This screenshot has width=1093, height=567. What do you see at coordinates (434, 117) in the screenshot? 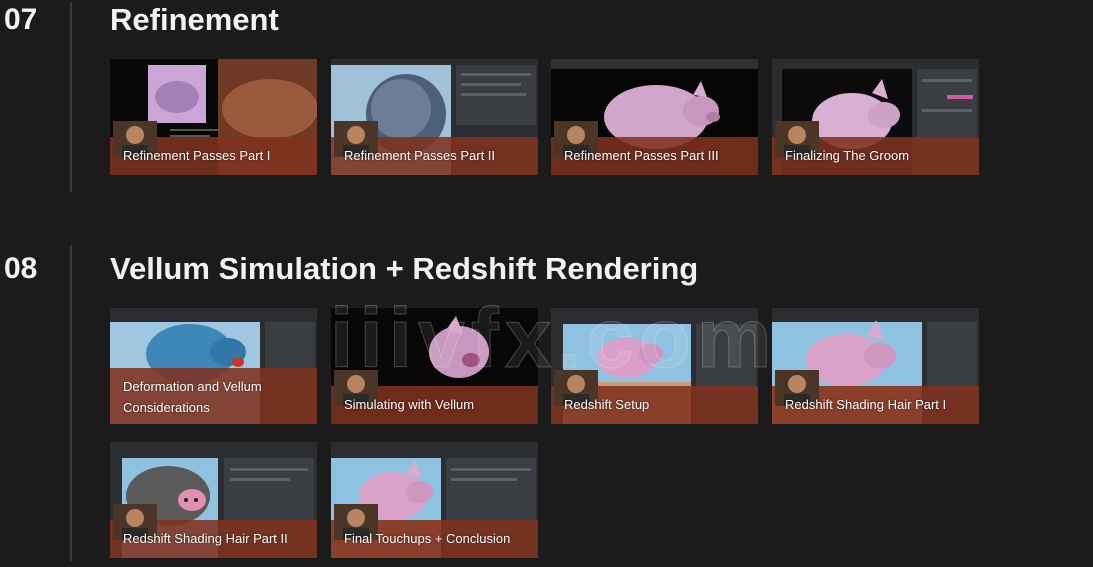
I see `lesson-card-refinement-passes-part-2: Refinement Passes Part II` at bounding box center [434, 117].